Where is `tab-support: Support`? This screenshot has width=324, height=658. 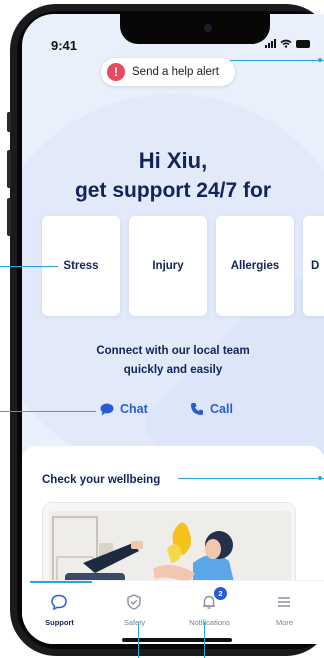 tab-support: Support is located at coordinates (59, 612).